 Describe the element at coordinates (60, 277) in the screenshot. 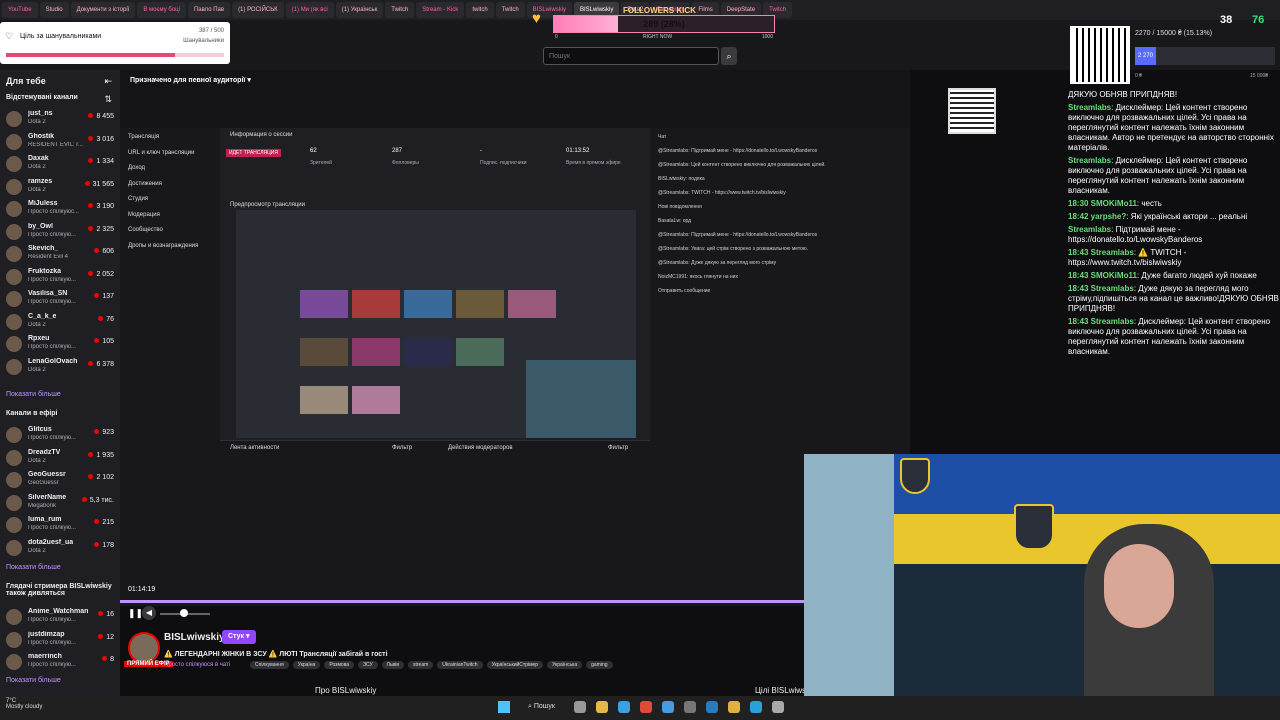

I see `sidebar-channel: Fruktozka Просто спілкую... 2 052` at that location.